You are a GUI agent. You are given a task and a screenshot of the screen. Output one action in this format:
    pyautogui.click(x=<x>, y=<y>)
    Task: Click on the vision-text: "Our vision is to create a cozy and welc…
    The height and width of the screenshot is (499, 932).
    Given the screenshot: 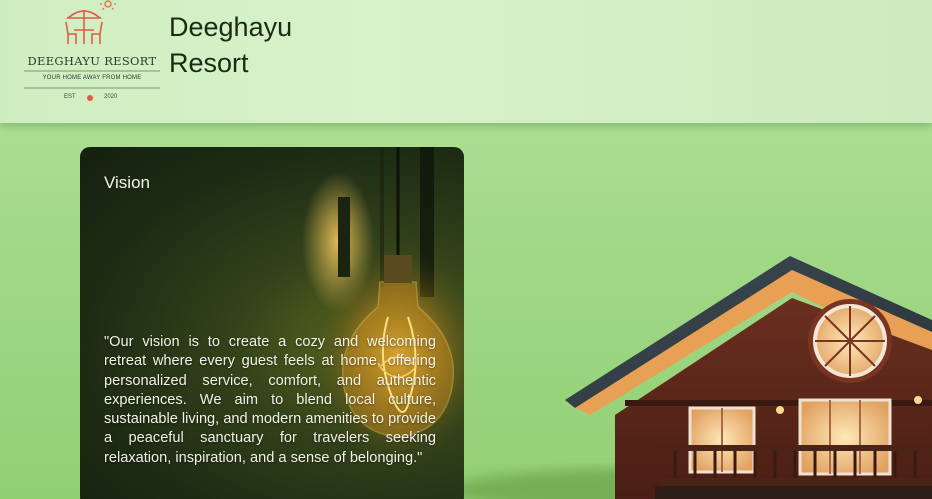 What is the action you would take?
    pyautogui.click(x=270, y=400)
    